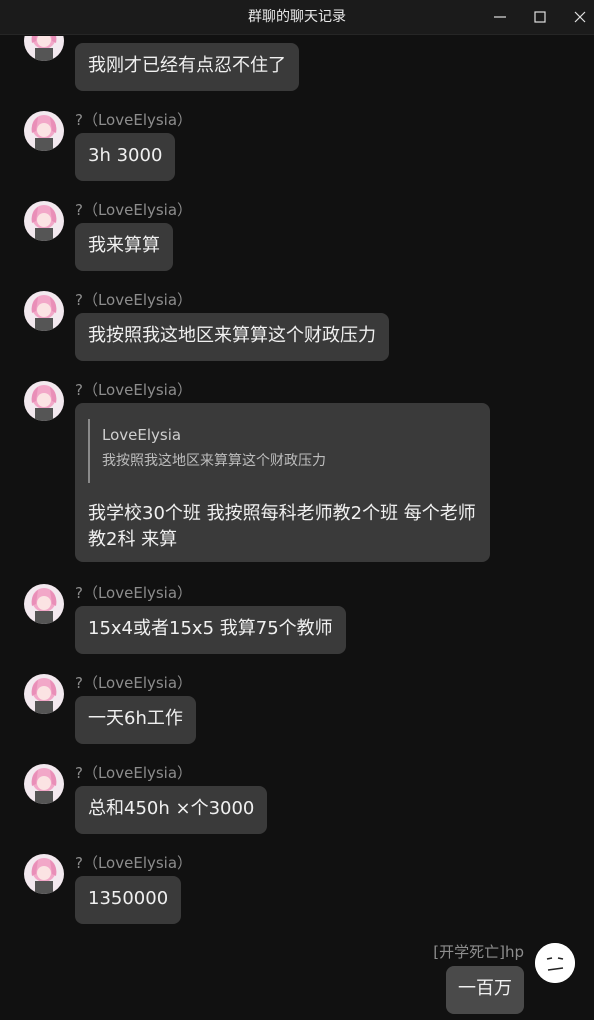  I want to click on message-text-line: 我学校30个班 我按照每科老师教2个班 每个老师, so click(282, 513).